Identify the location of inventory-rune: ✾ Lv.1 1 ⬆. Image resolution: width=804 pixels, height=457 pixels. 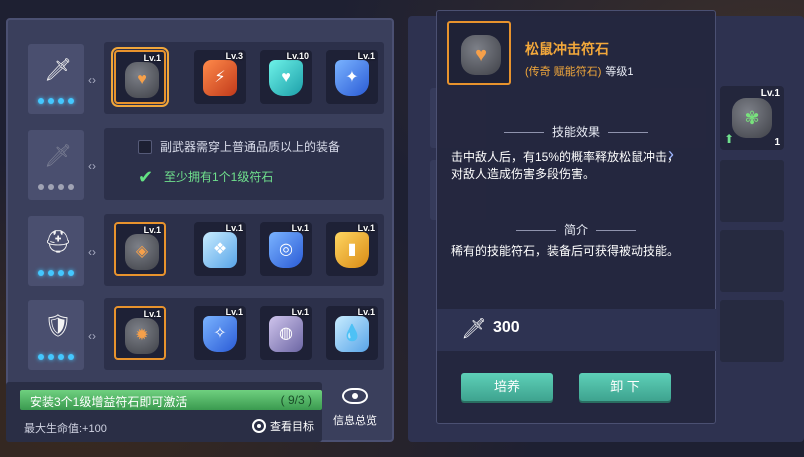
(752, 118).